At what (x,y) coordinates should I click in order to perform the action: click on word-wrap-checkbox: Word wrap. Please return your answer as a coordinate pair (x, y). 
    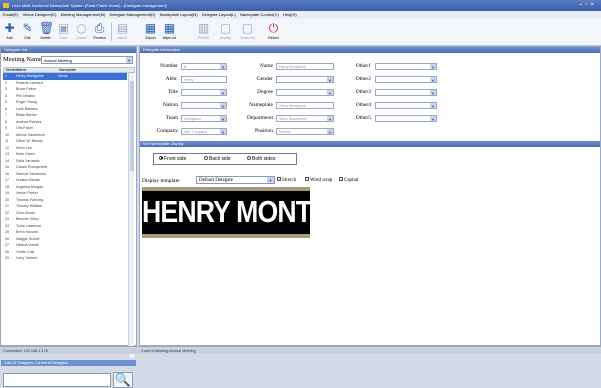
    Looking at the image, I should click on (318, 180).